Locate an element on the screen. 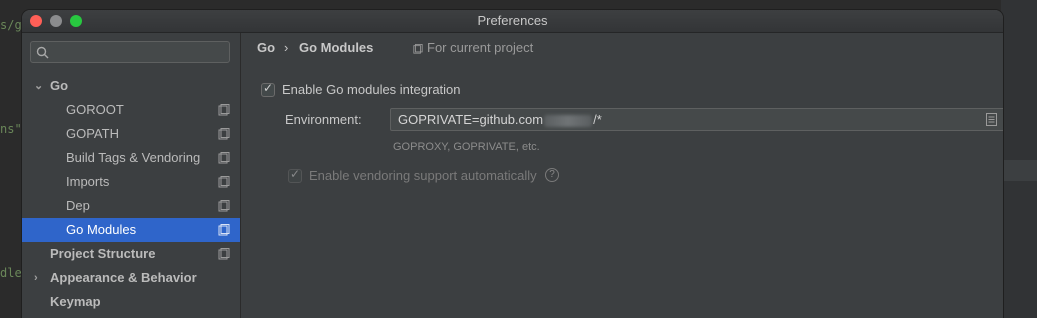 This screenshot has height=318, width=1037. chevron-right-icon: › is located at coordinates (36, 278).